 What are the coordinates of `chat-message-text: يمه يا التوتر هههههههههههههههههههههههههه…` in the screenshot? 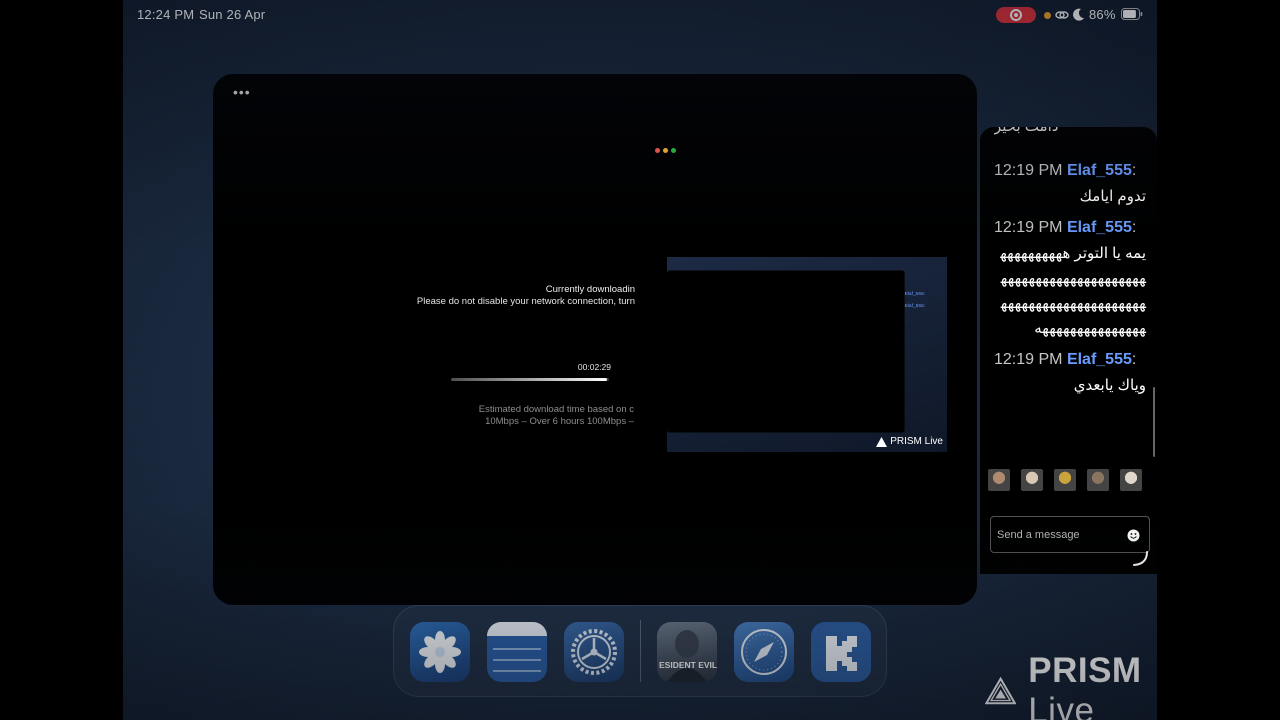 It's located at (1073, 291).